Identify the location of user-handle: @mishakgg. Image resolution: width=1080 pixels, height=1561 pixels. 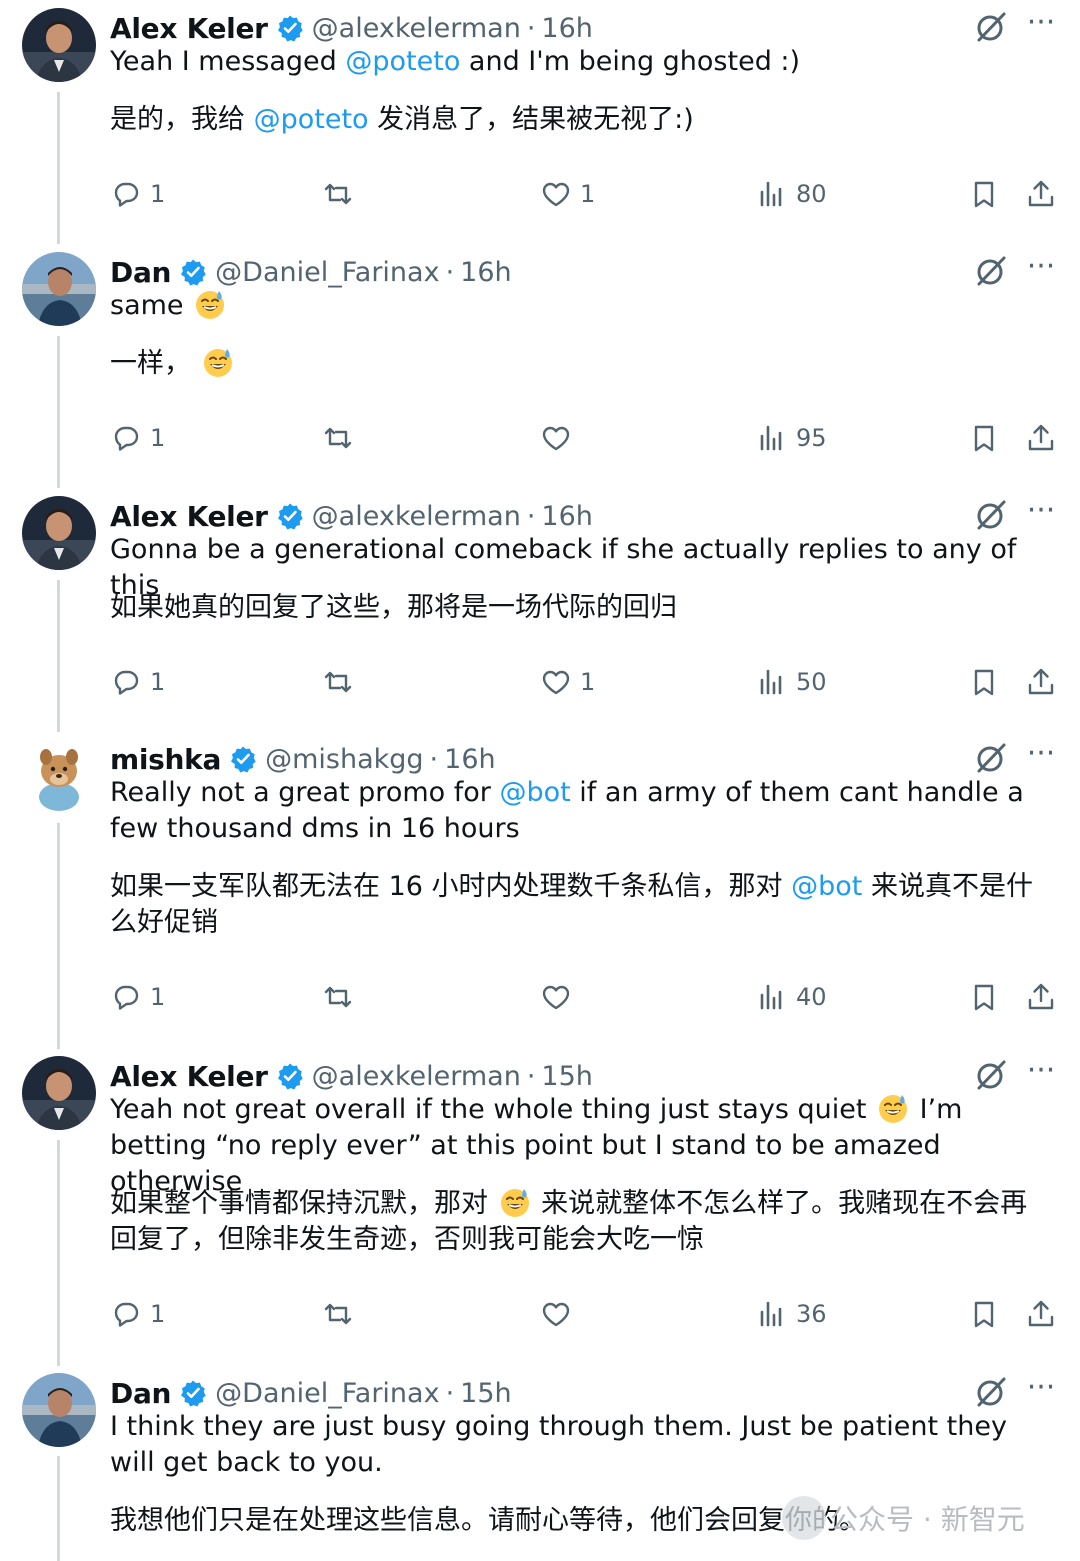
(344, 759).